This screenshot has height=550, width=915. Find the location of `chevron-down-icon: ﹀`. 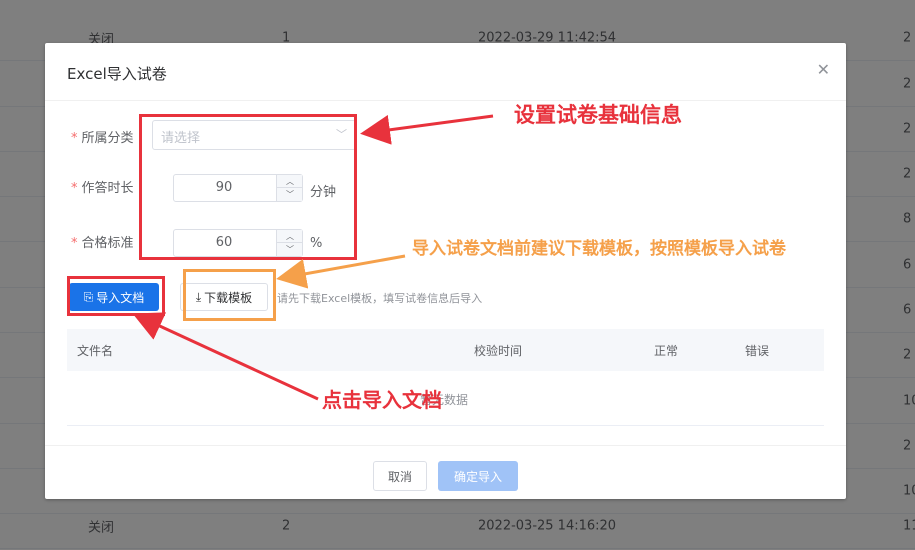

chevron-down-icon: ﹀ is located at coordinates (341, 134).